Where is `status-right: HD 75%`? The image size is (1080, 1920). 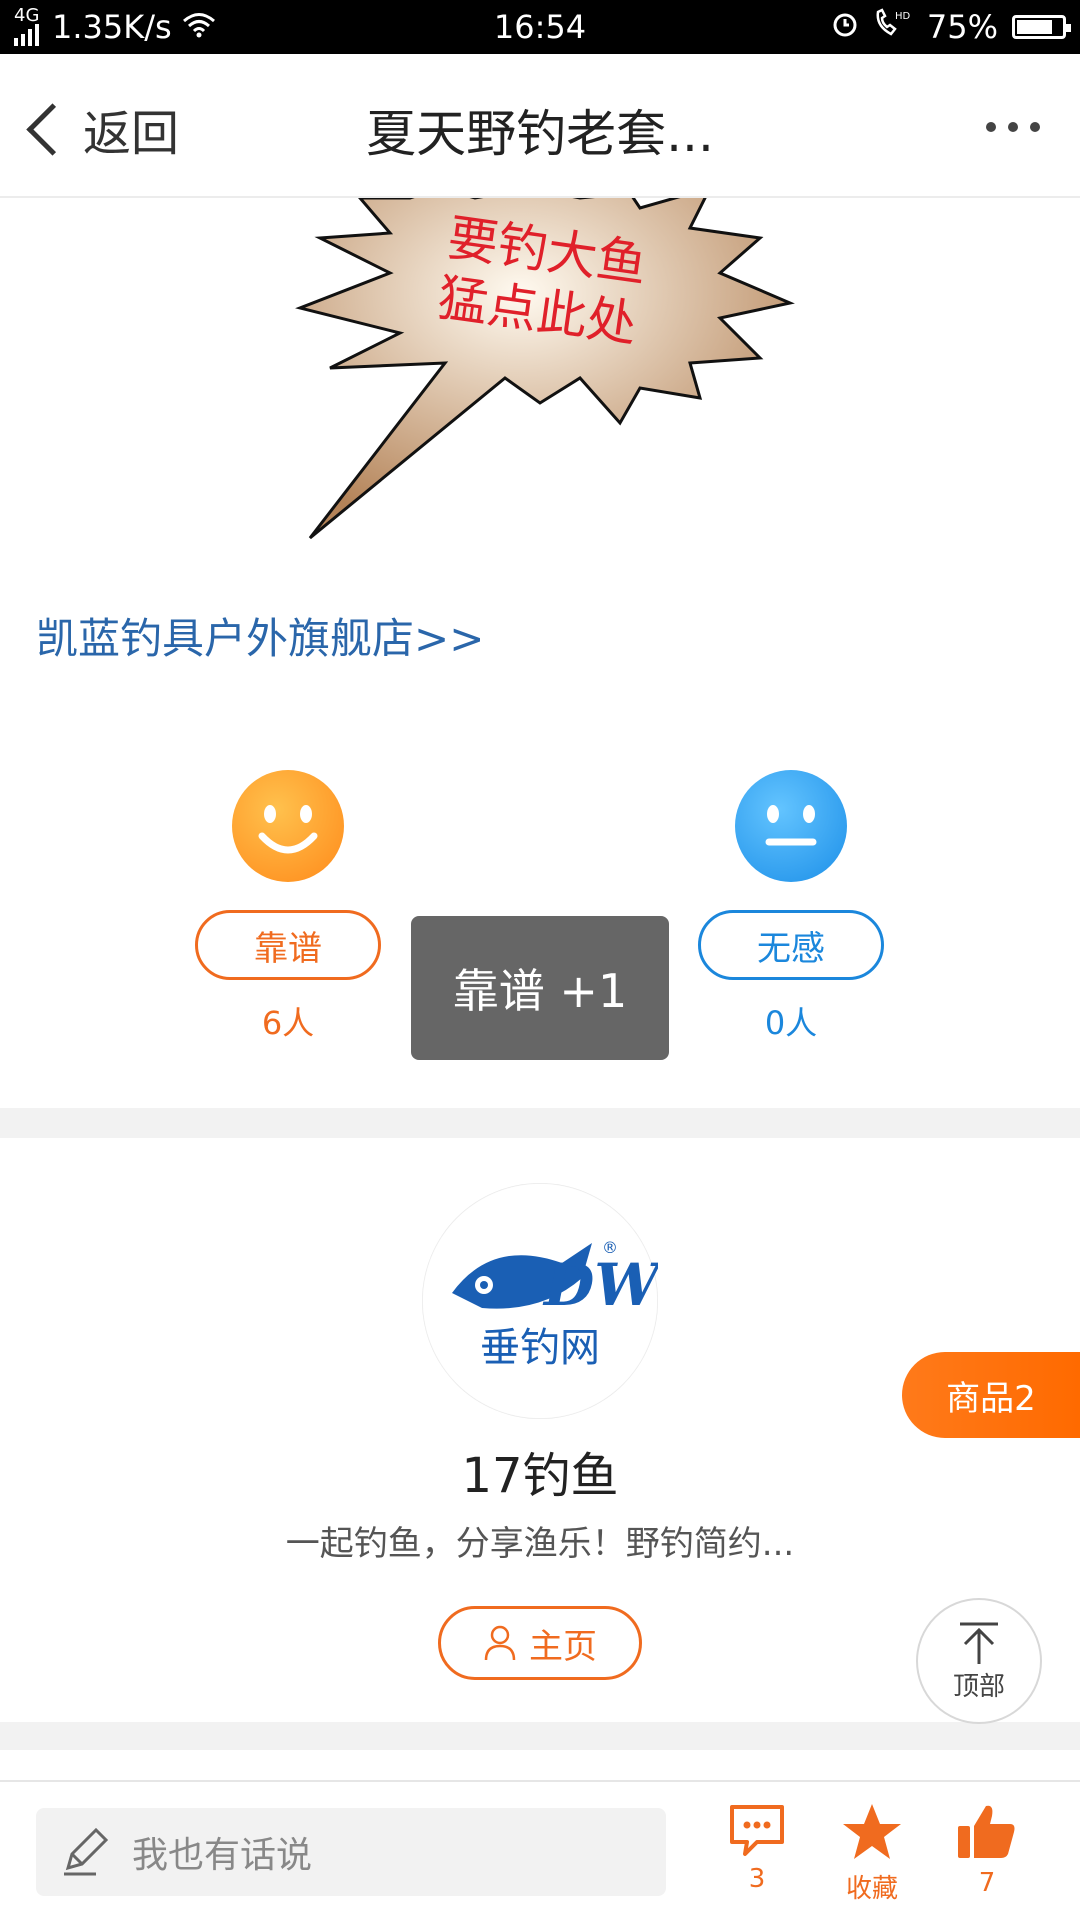
status-right: HD 75% is located at coordinates (951, 27).